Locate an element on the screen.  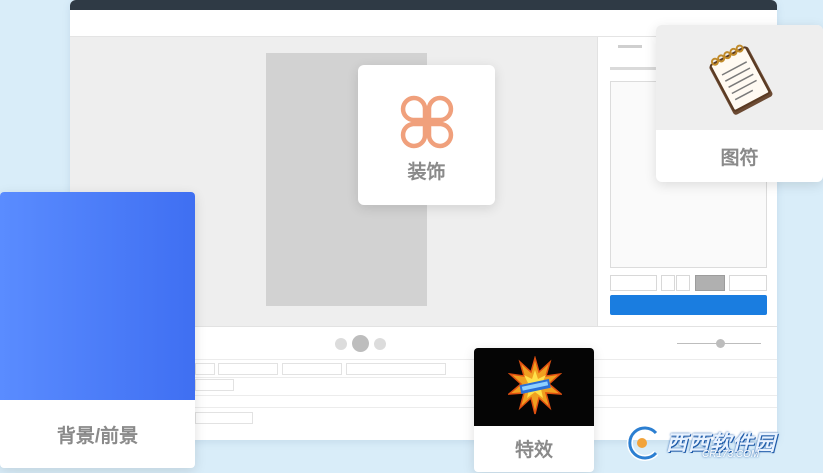
panel-heading-placeholder is located at coordinates (630, 46).